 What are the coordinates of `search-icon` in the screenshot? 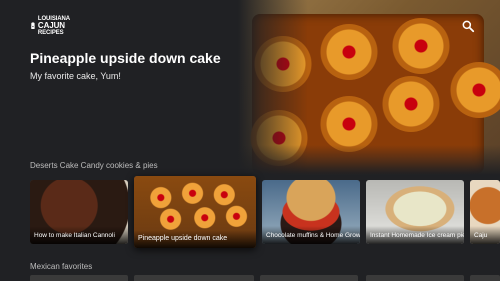 It's located at (468, 26).